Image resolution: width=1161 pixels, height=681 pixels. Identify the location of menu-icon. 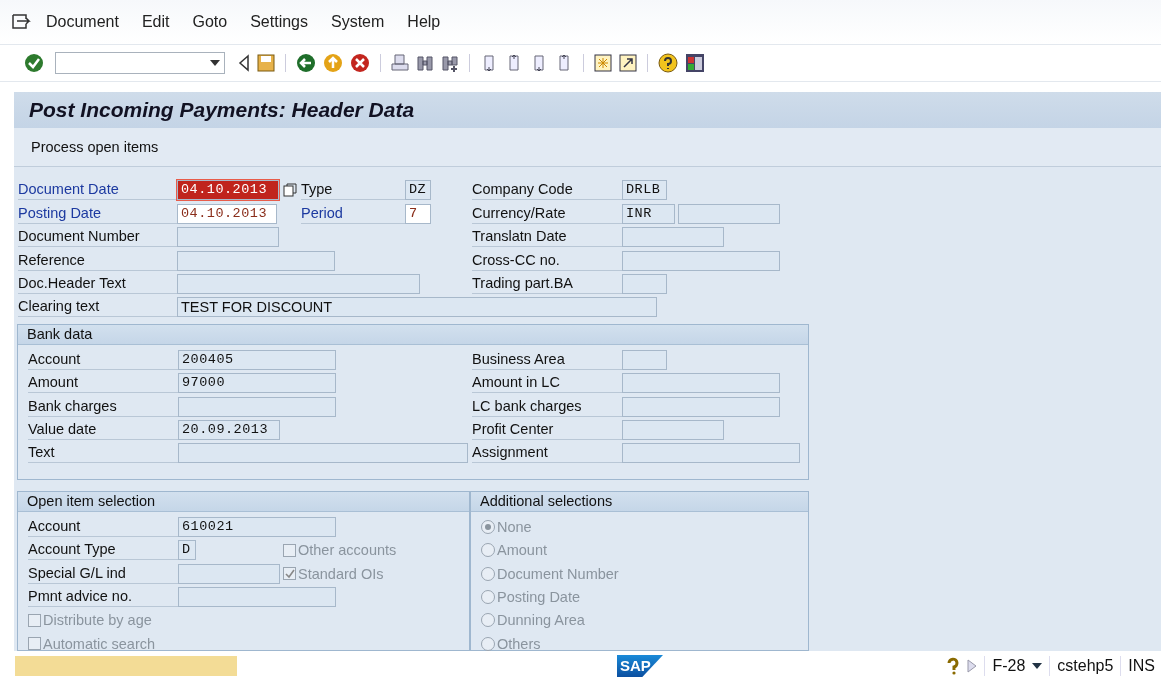
(22, 21).